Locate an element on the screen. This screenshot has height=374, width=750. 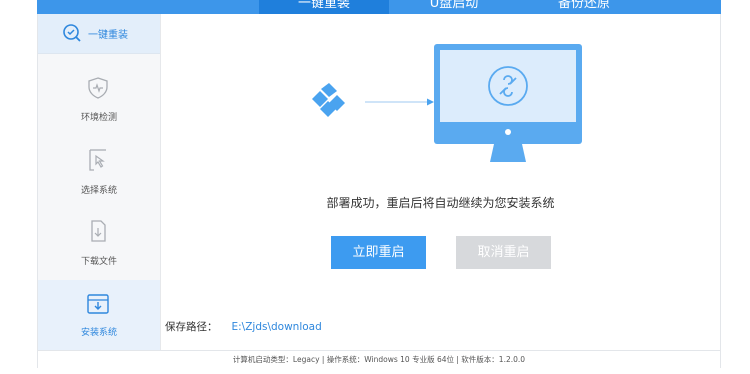
sidebar-item-one-key-reinstall: 一键重装 is located at coordinates (99, 34).